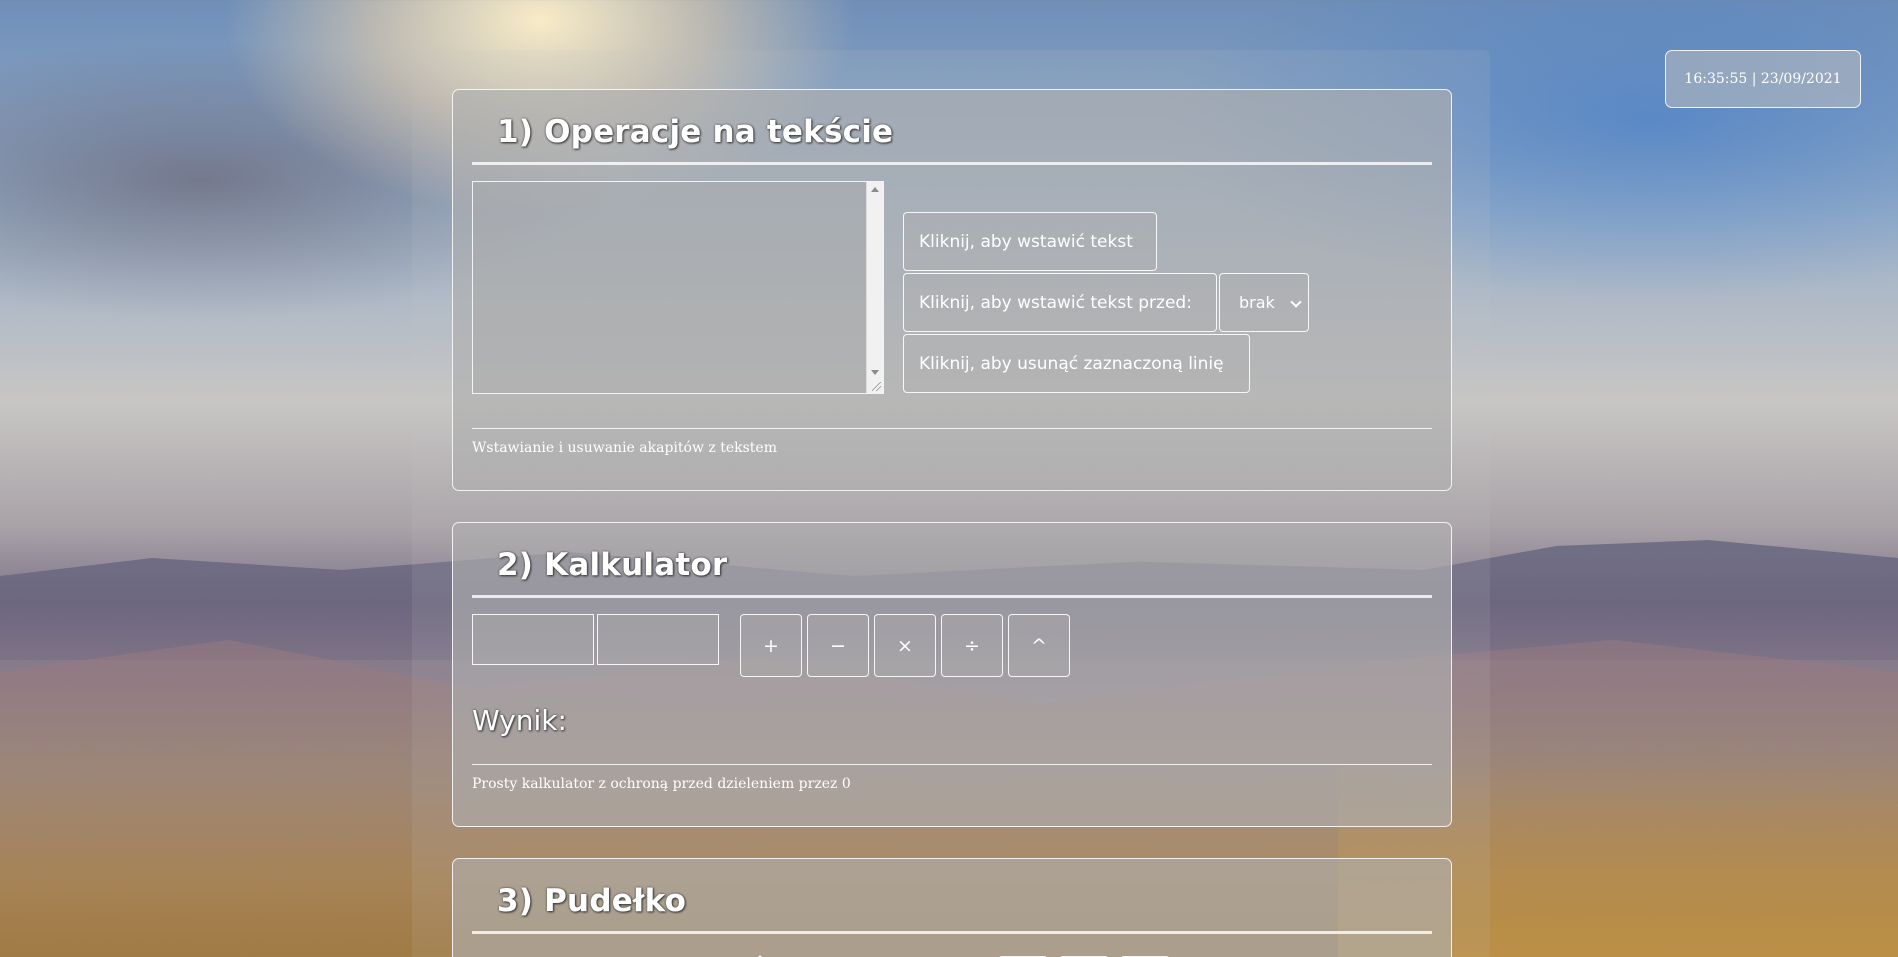 The height and width of the screenshot is (957, 1898). What do you see at coordinates (519, 720) in the screenshot?
I see `result-label: Wynik:` at bounding box center [519, 720].